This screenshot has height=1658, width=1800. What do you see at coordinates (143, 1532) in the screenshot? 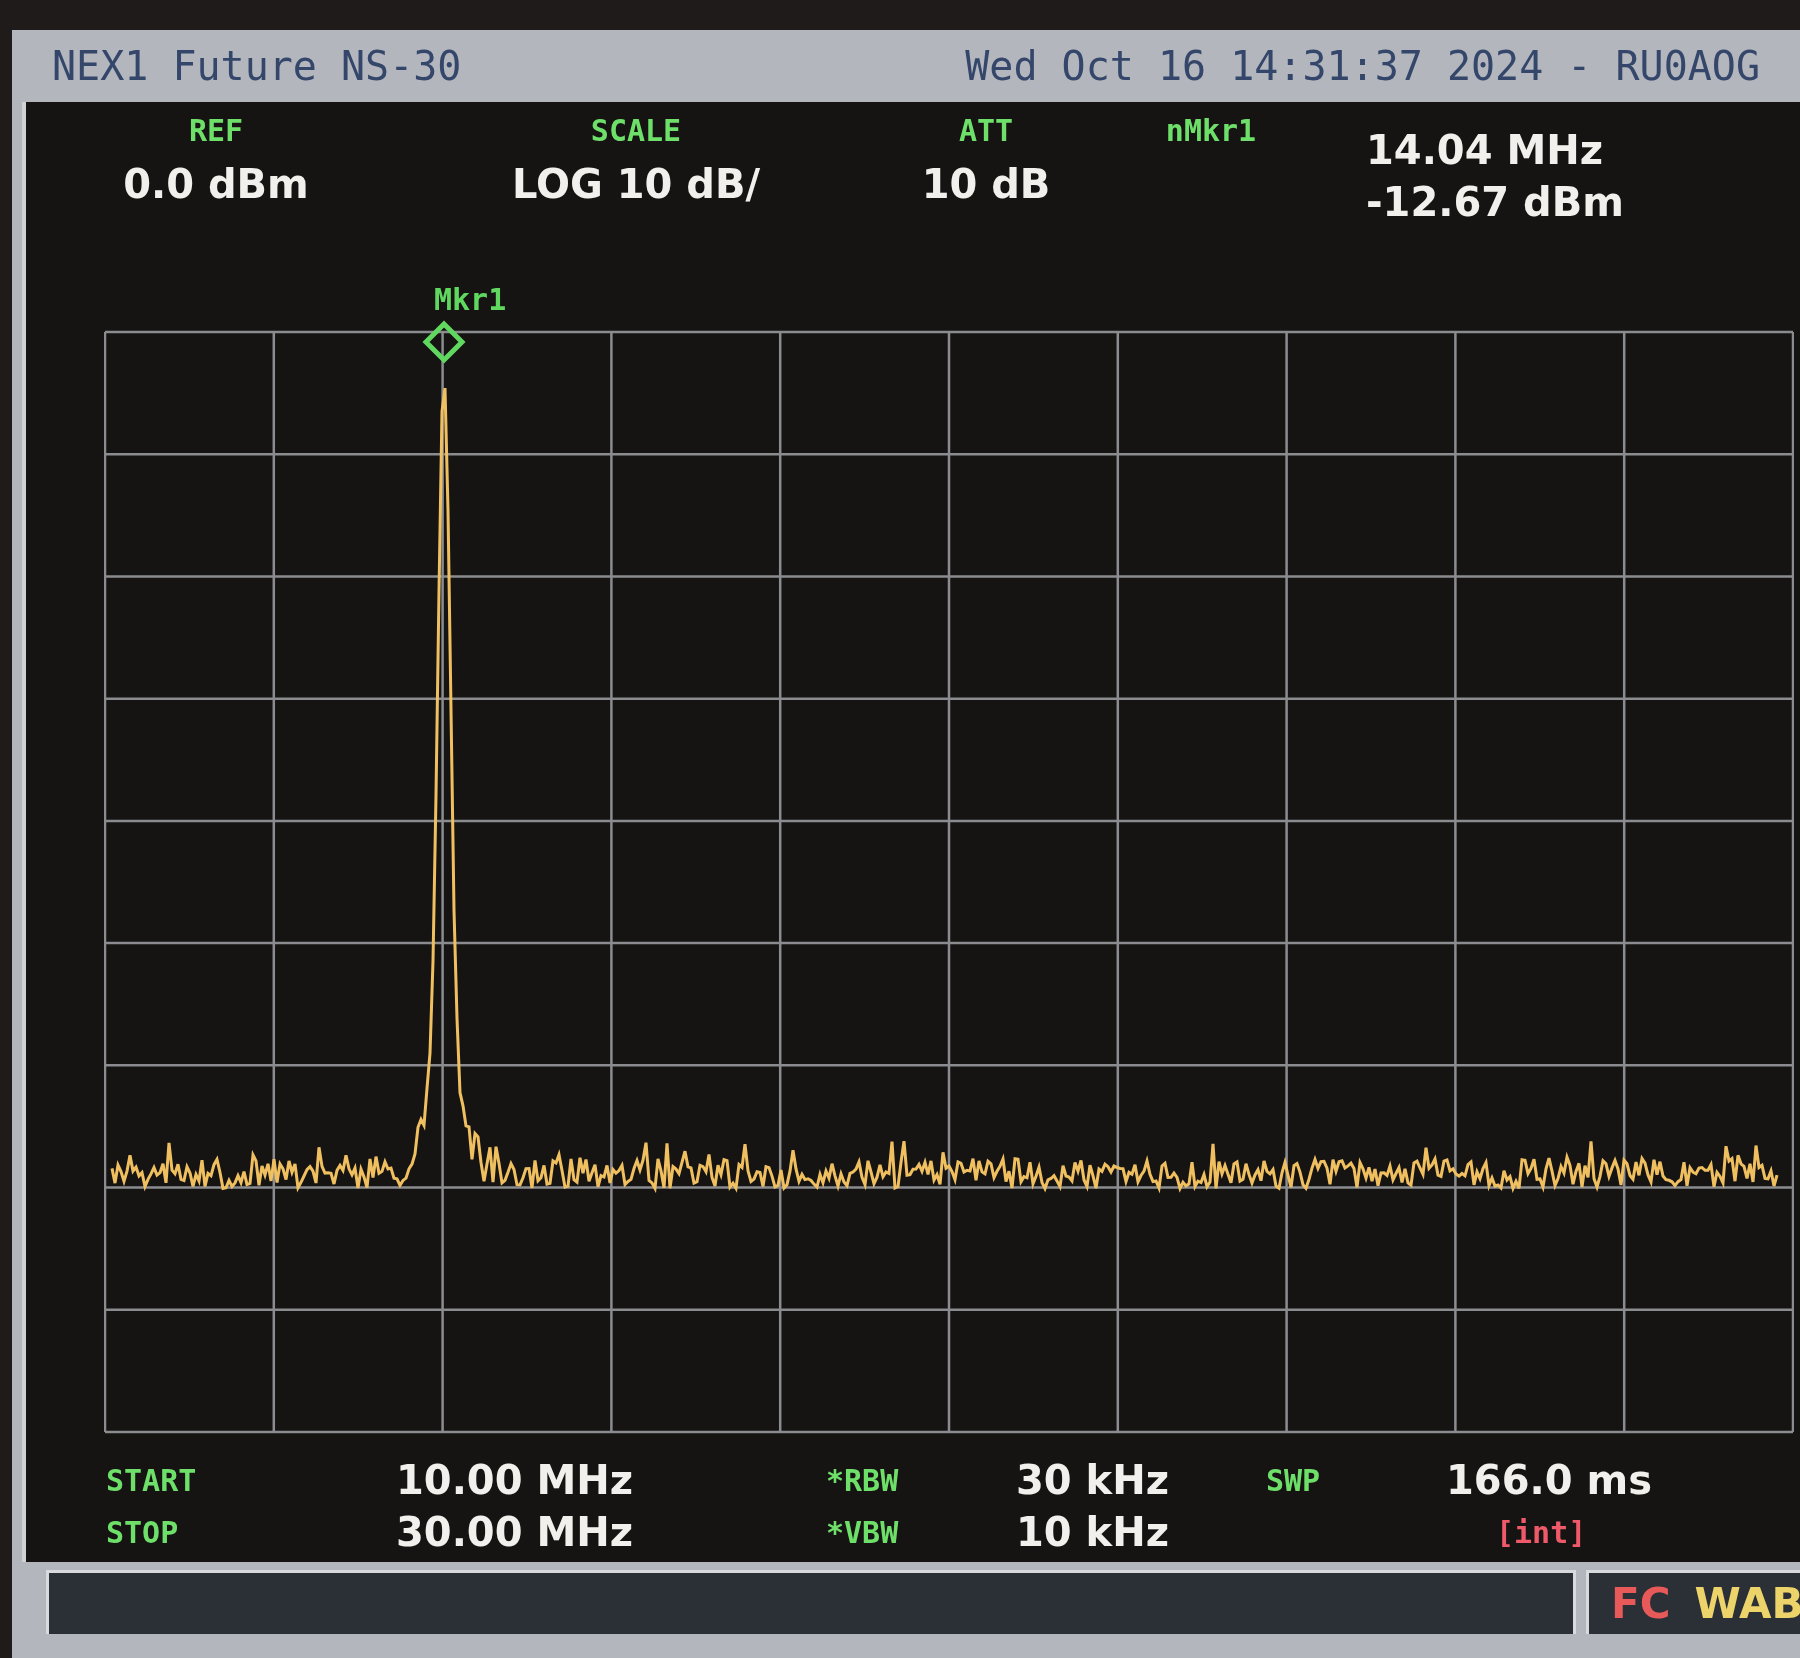
I see `parameter-label: STOP` at bounding box center [143, 1532].